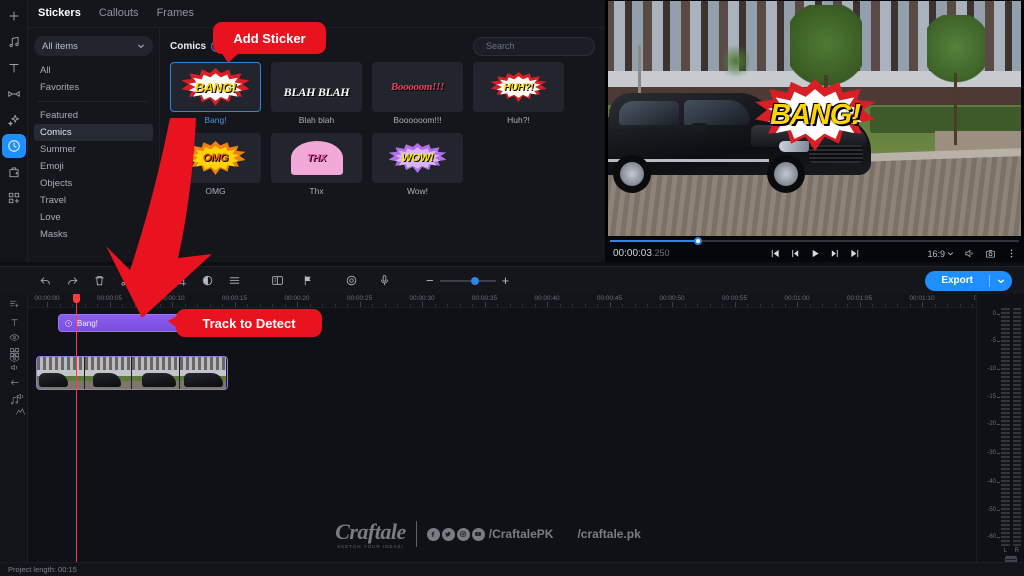 The image size is (1024, 576). Describe the element at coordinates (14, 198) in the screenshot. I see `templates-grid-icon` at that location.